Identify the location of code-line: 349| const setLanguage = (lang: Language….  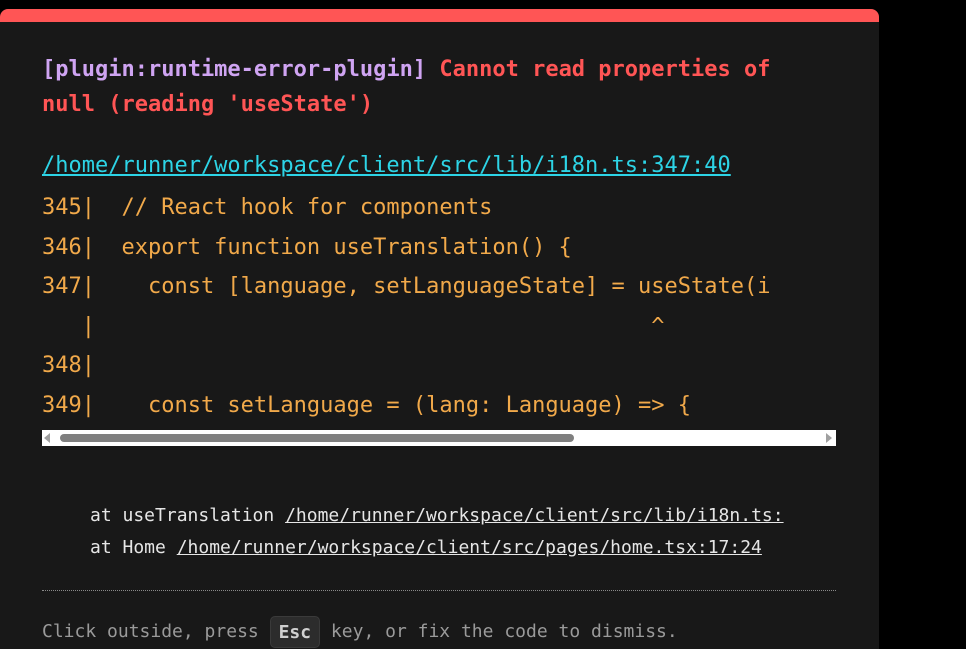
(367, 405).